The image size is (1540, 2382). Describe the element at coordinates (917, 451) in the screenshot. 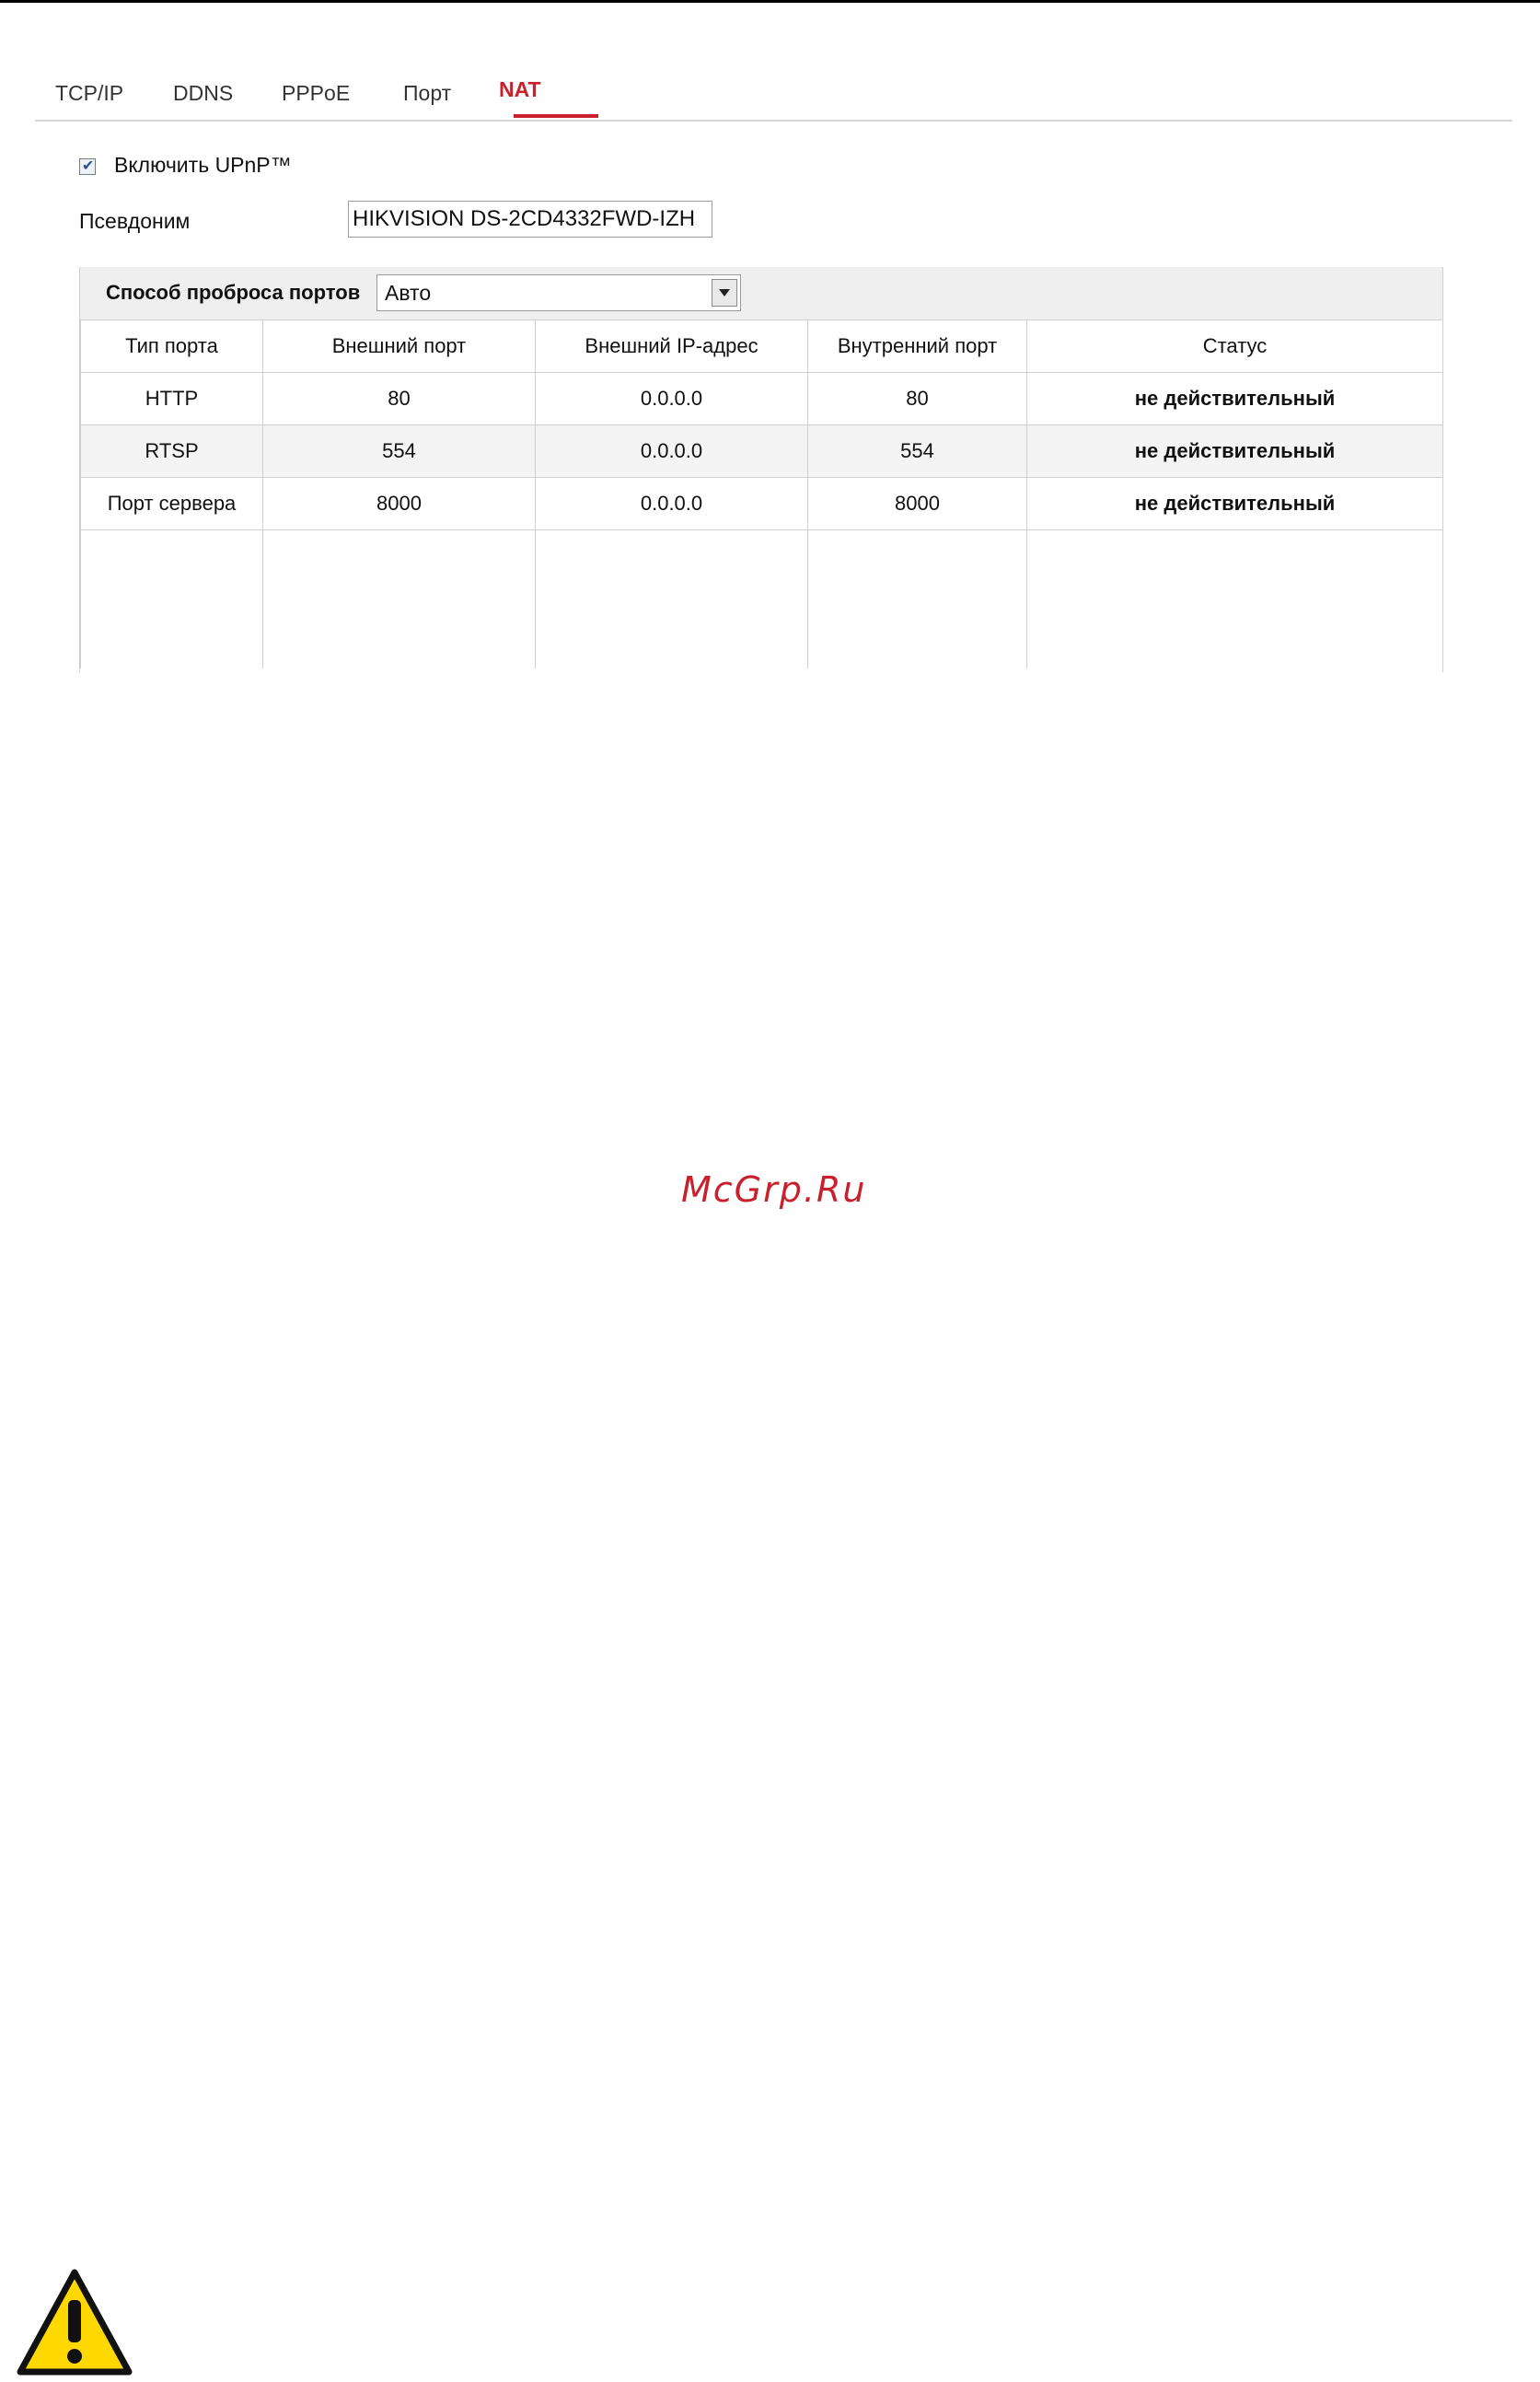

I see `cell-internal-port: 554` at that location.